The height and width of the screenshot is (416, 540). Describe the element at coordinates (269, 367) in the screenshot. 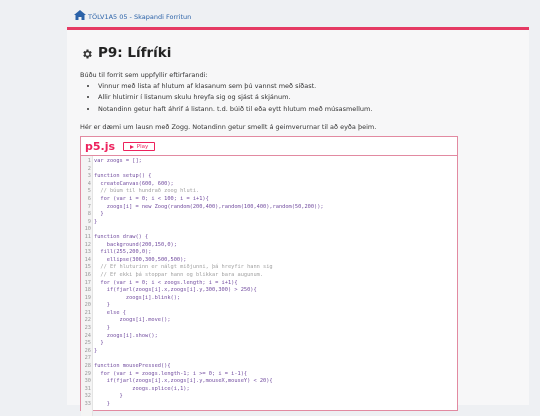

I see `code-line: 28 function mousePressed(){` at that location.